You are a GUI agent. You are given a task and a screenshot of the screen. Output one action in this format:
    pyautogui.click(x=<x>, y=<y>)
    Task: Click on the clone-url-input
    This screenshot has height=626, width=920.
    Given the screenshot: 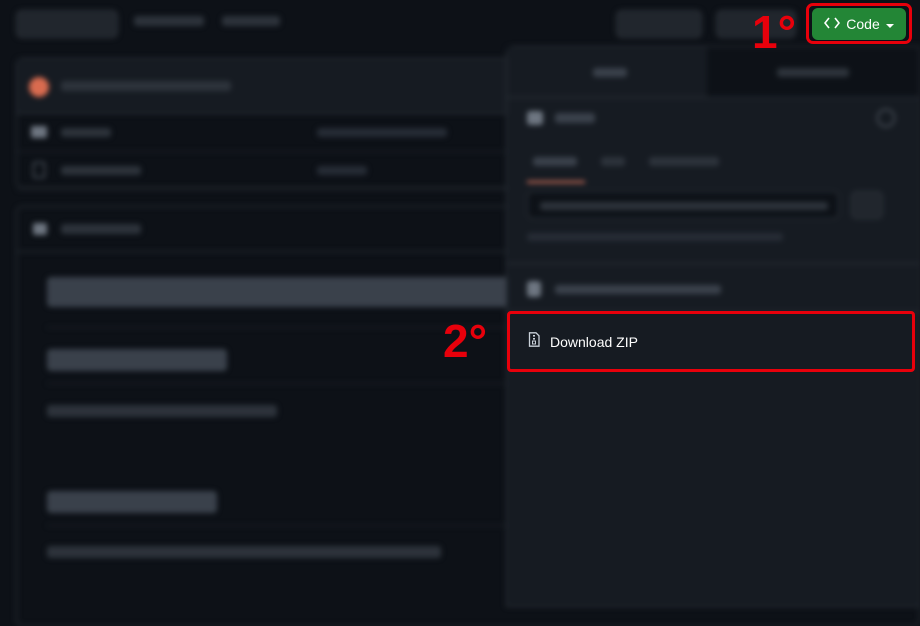 What is the action you would take?
    pyautogui.click(x=683, y=205)
    